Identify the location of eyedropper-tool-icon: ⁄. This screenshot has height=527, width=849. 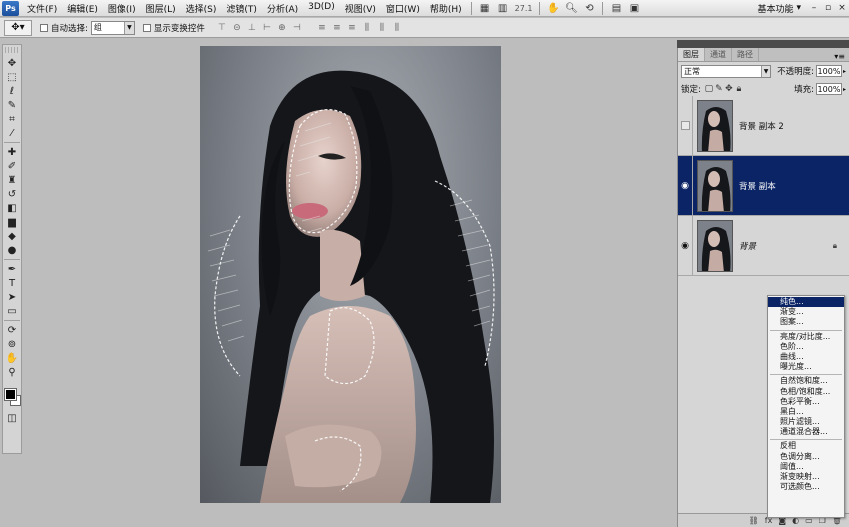
(12, 133).